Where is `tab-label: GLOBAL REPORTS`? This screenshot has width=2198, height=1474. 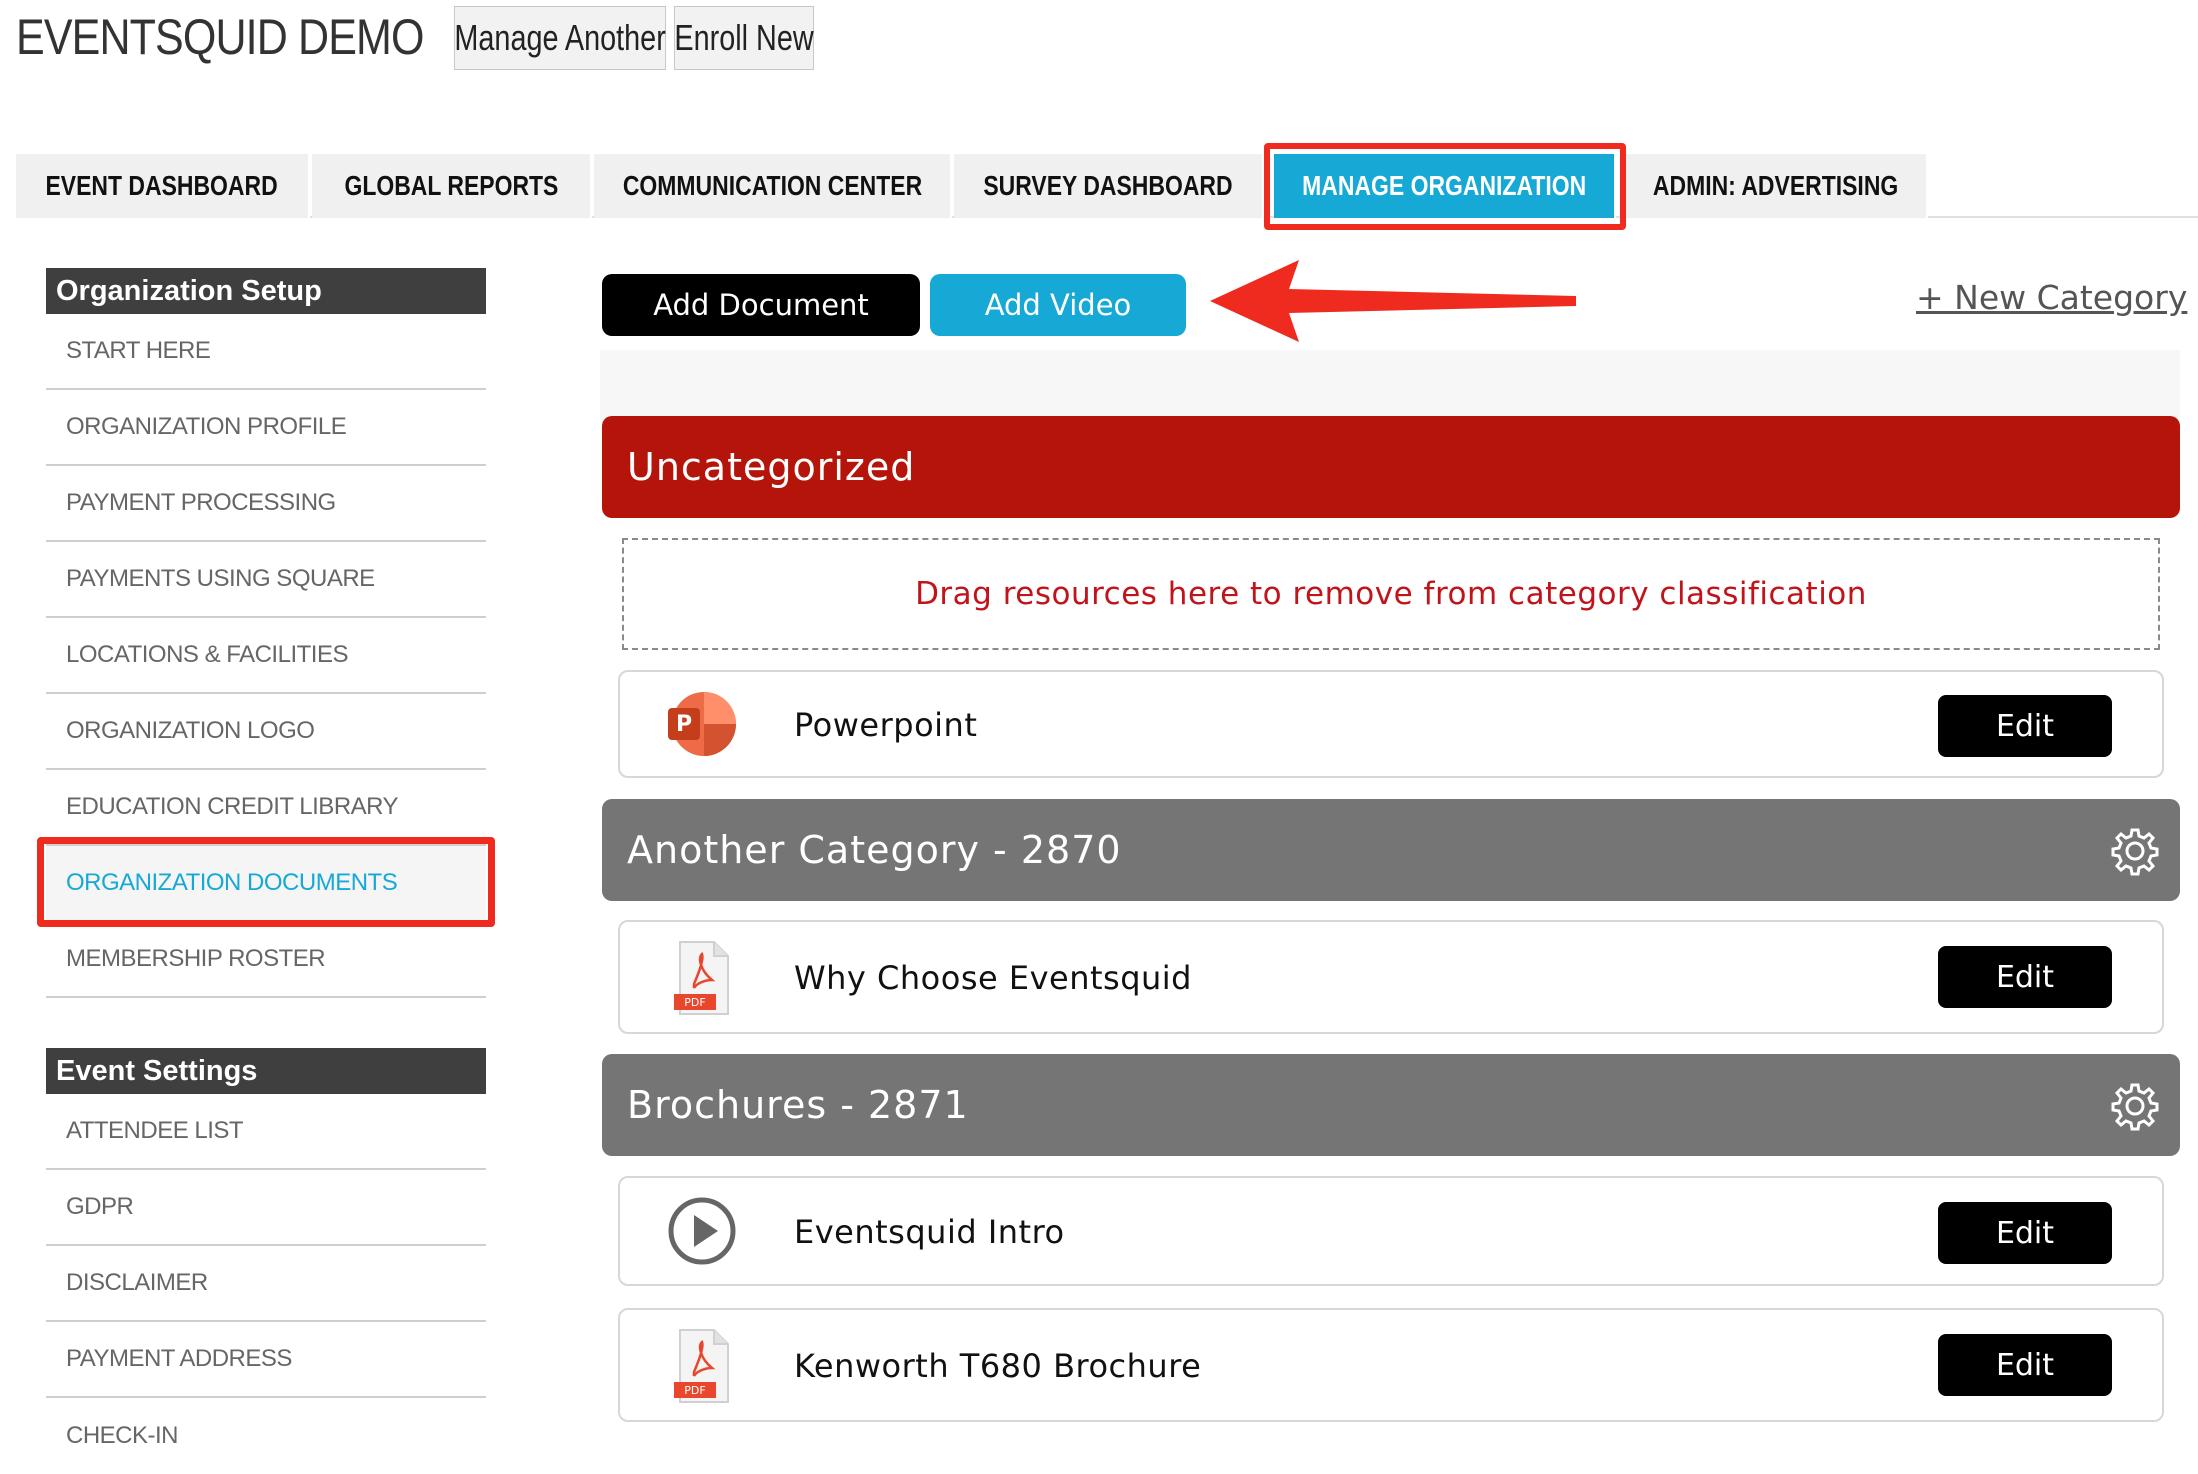 tab-label: GLOBAL REPORTS is located at coordinates (451, 185).